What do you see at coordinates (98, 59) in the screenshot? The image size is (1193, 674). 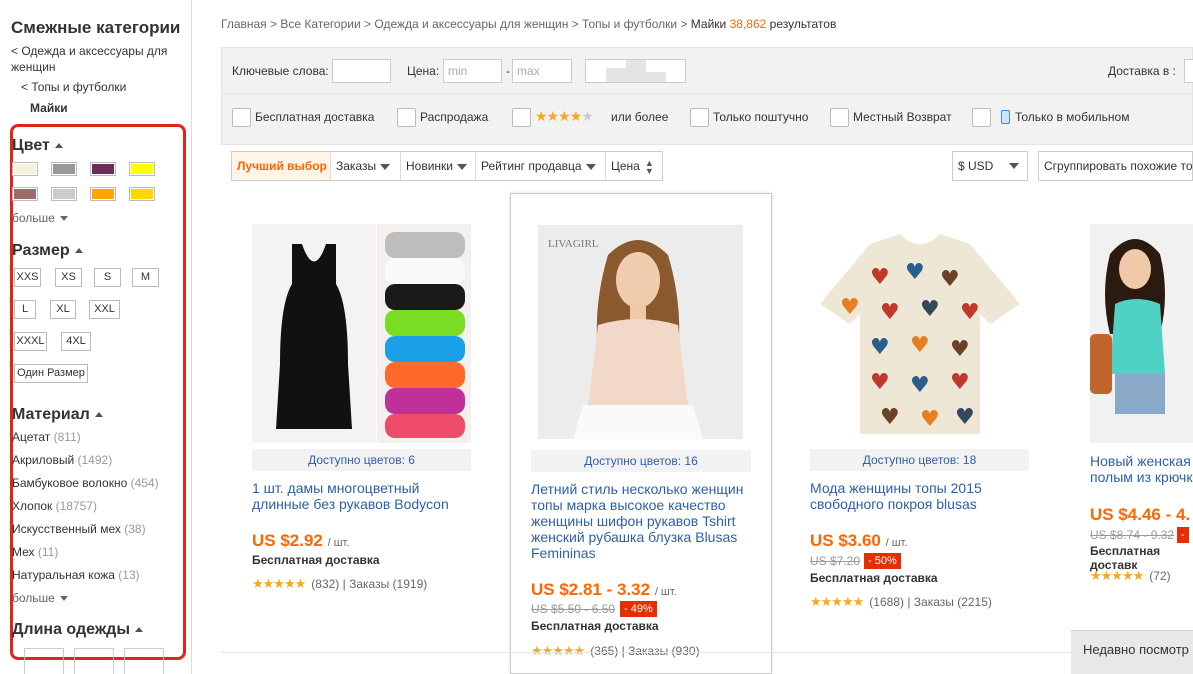 I see `category-women-link: < Одежда и аксессуары для женщин` at bounding box center [98, 59].